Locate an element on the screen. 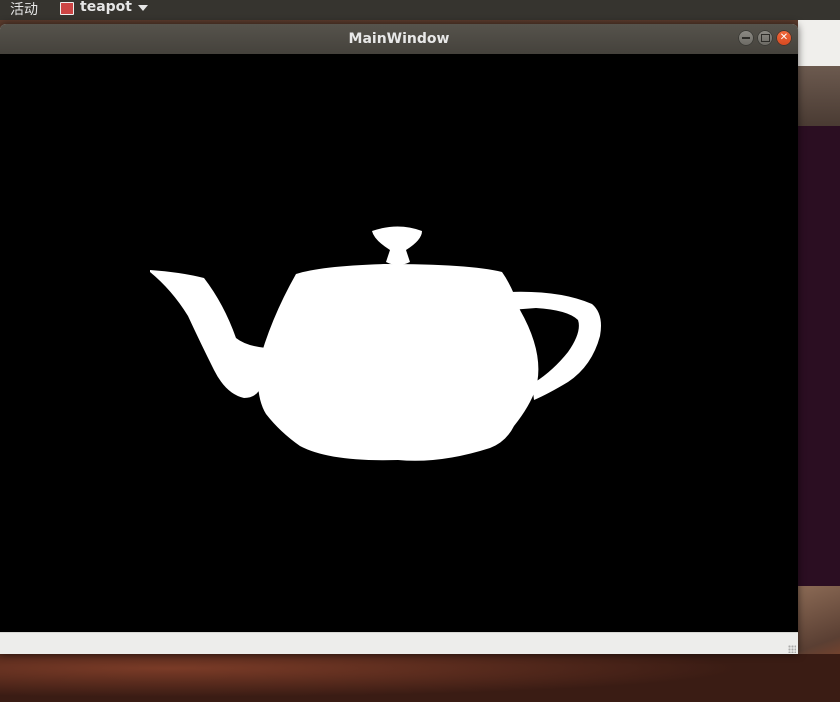 The height and width of the screenshot is (702, 840). top-panel: 活动 teapot is located at coordinates (420, 10).